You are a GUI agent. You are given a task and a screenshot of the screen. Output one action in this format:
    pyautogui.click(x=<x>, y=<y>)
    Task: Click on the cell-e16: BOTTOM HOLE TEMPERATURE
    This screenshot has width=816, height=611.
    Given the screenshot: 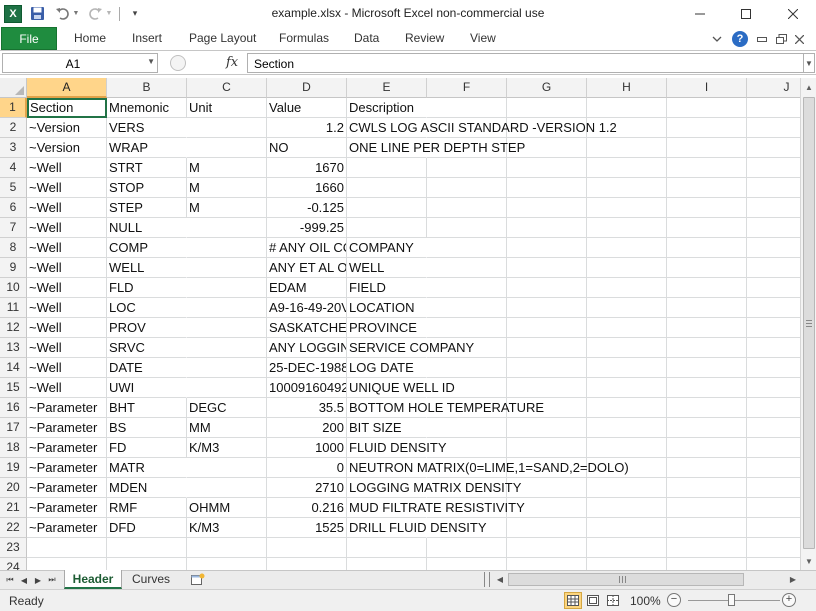 What is the action you would take?
    pyautogui.click(x=445, y=408)
    